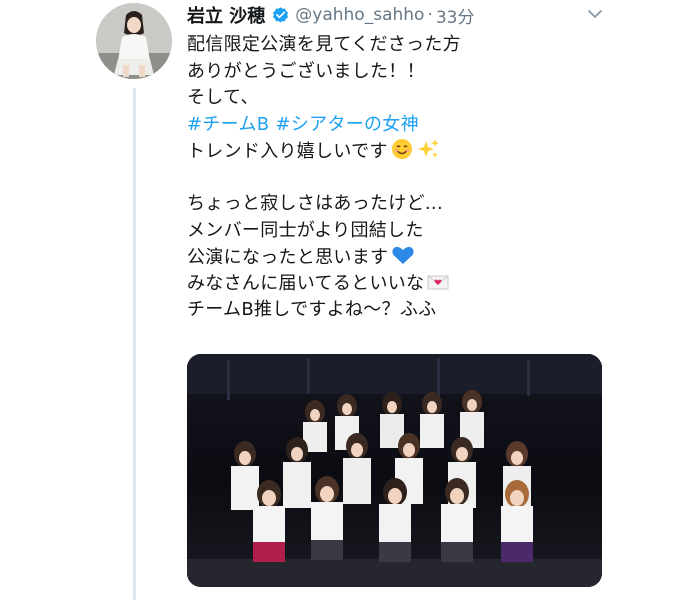 This screenshot has height=600, width=700. What do you see at coordinates (305, 230) in the screenshot?
I see `tweet-line: メンバー同士がより団結した` at bounding box center [305, 230].